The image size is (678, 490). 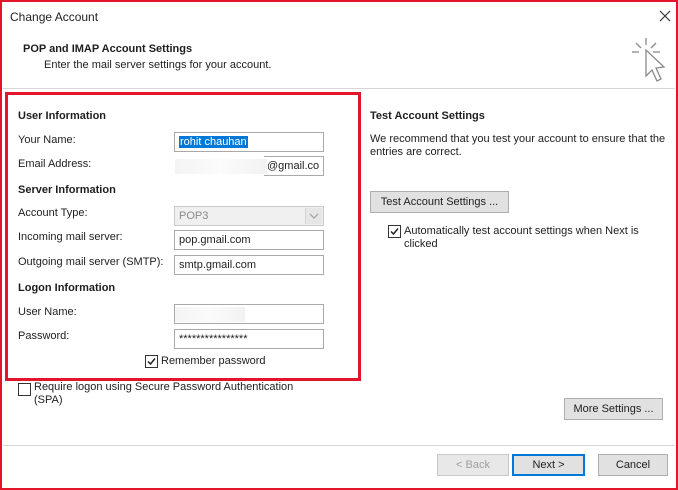 I want to click on user-name-input, so click(x=249, y=314).